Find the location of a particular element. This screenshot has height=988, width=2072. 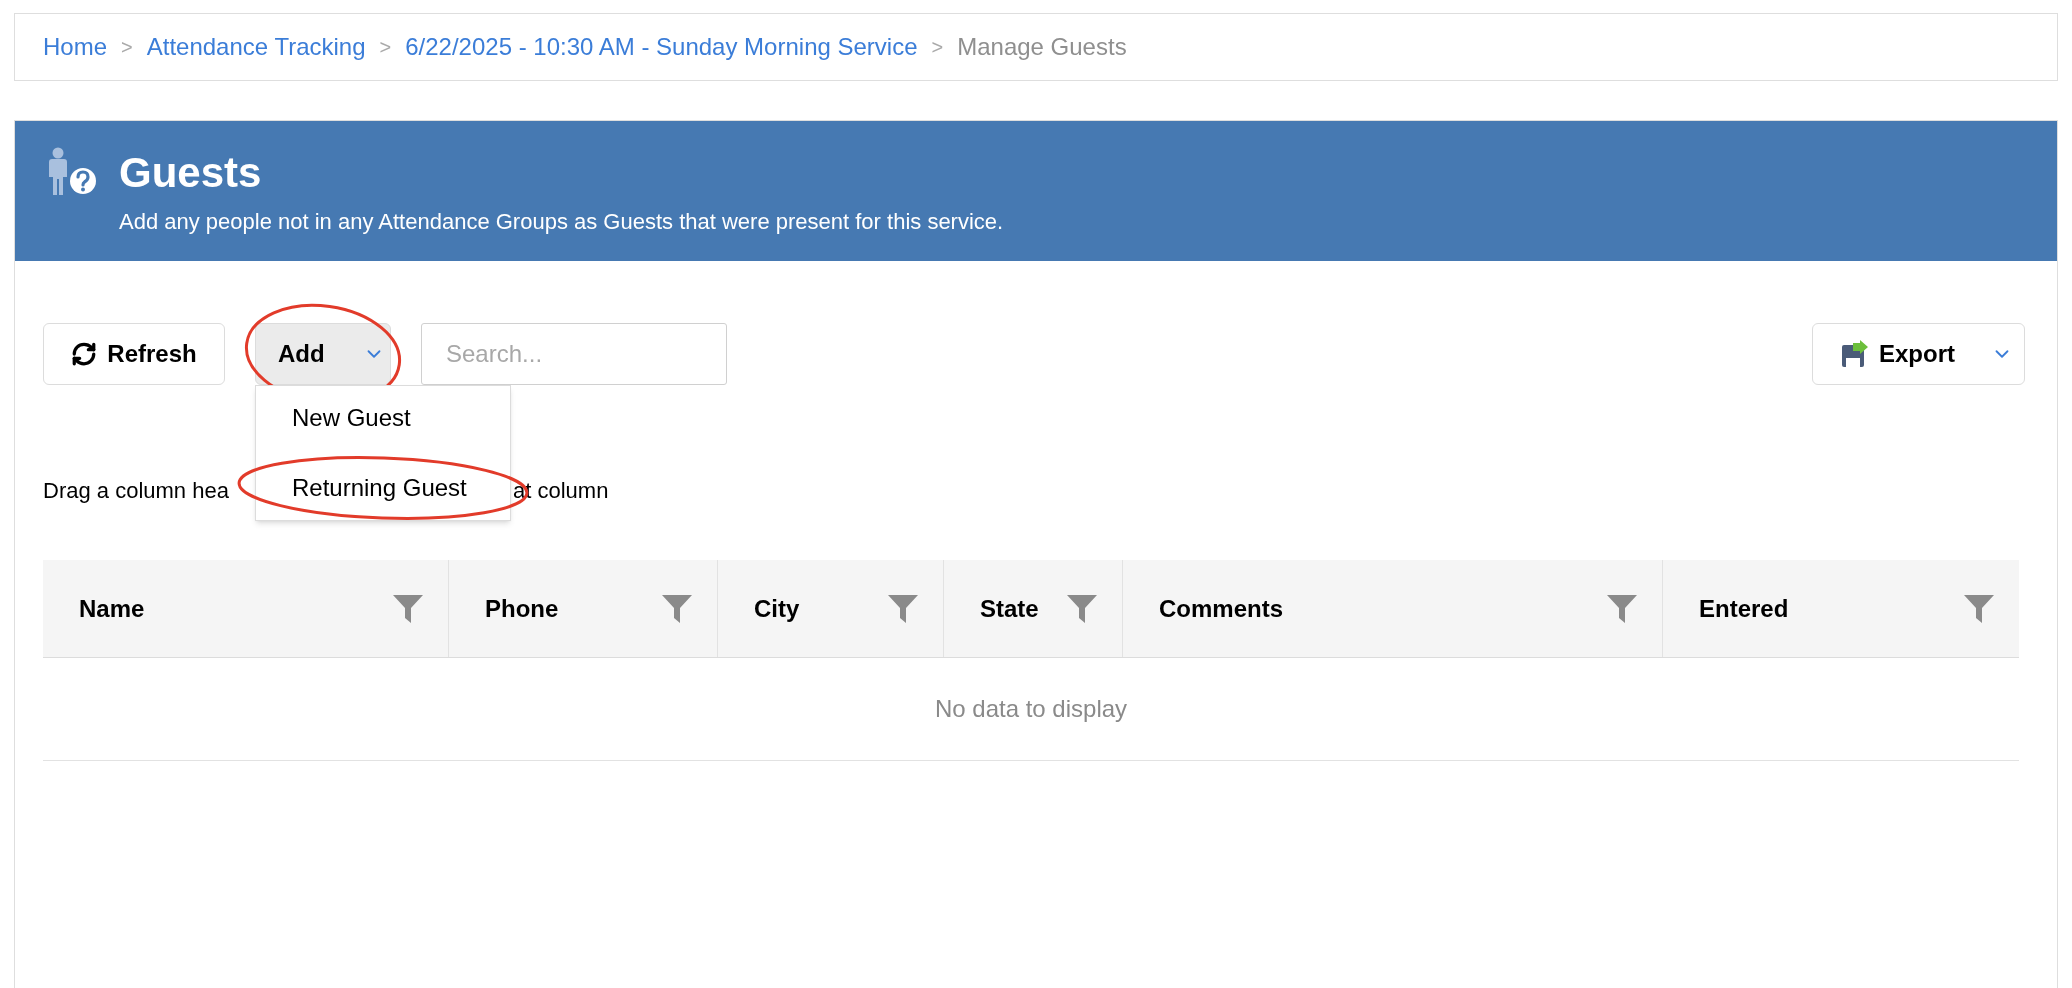

column-header: City is located at coordinates (777, 608).